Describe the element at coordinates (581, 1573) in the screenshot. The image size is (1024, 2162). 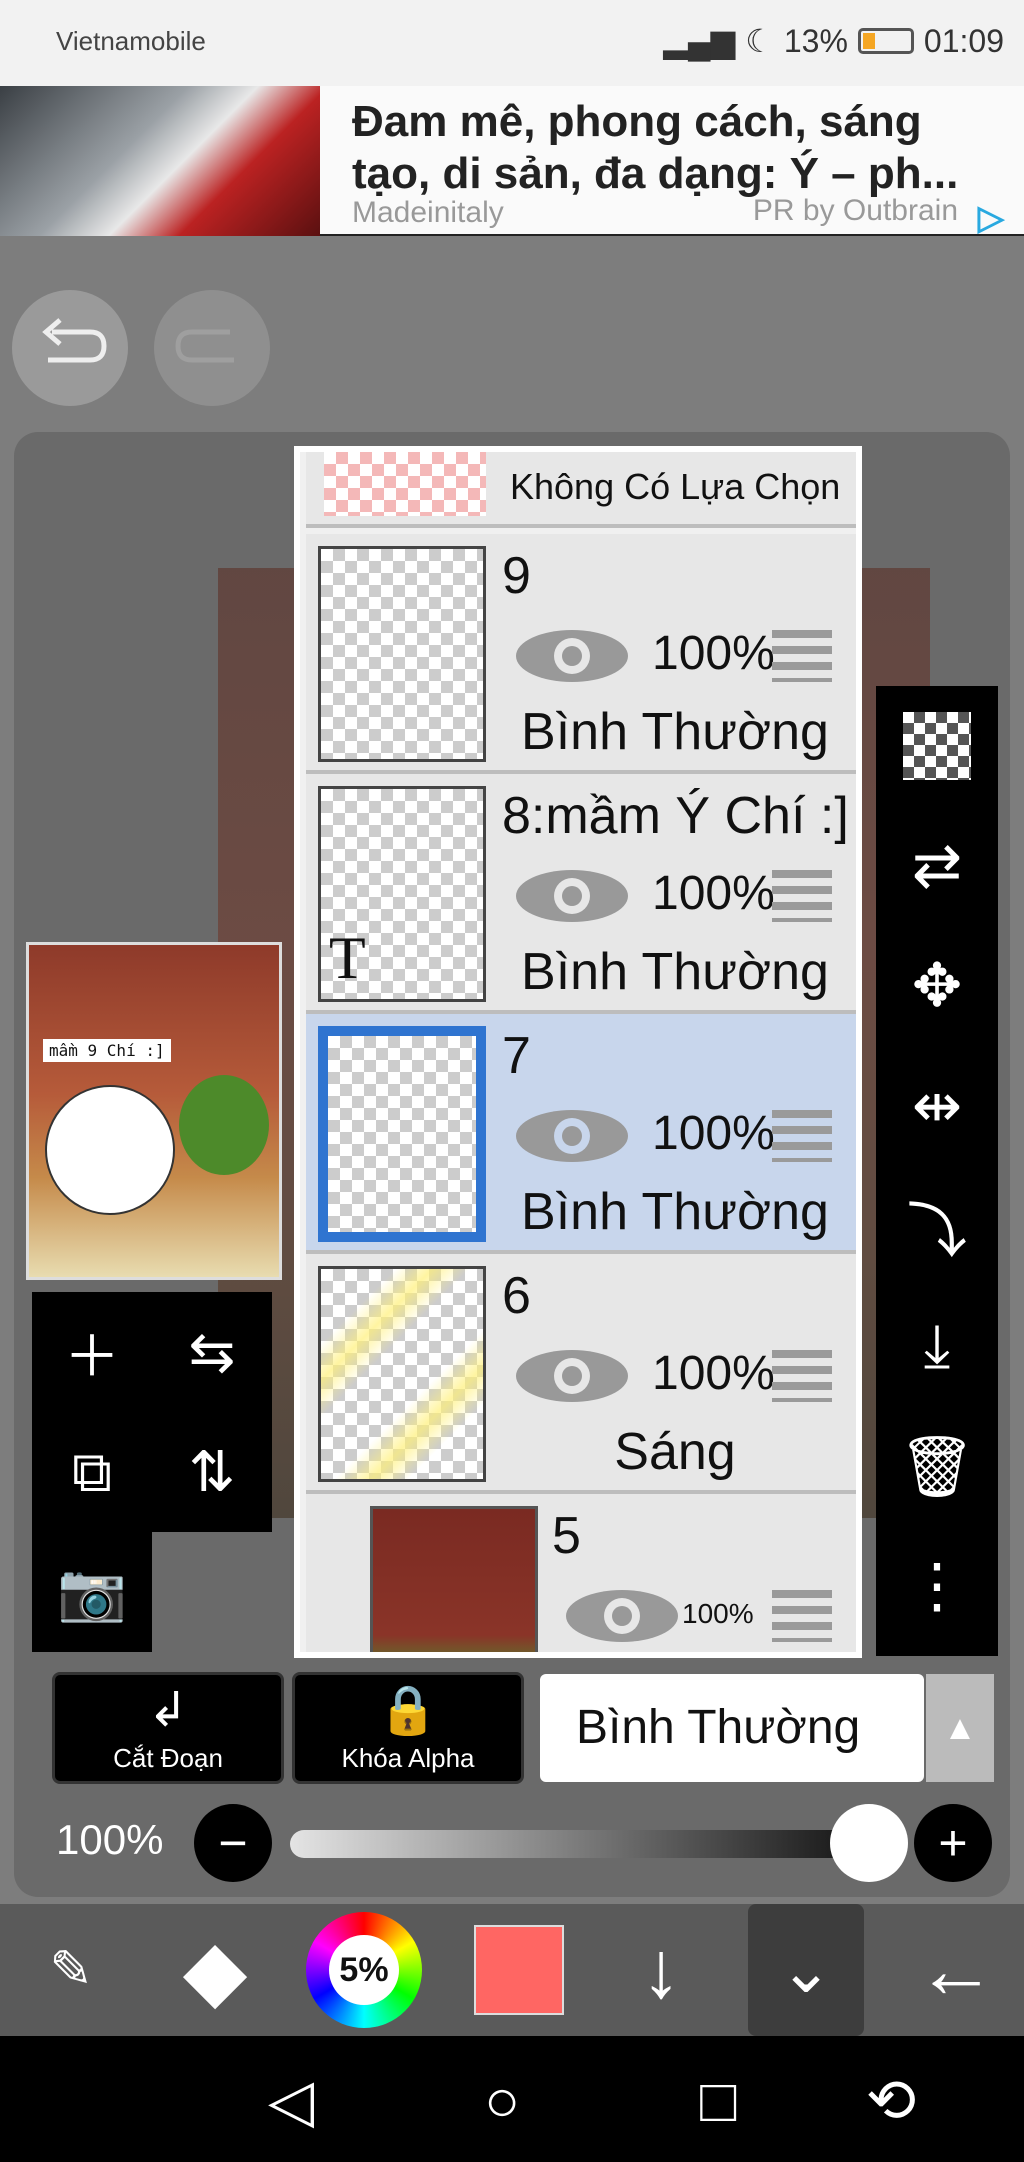
I see `layer-row: 5 100%` at that location.